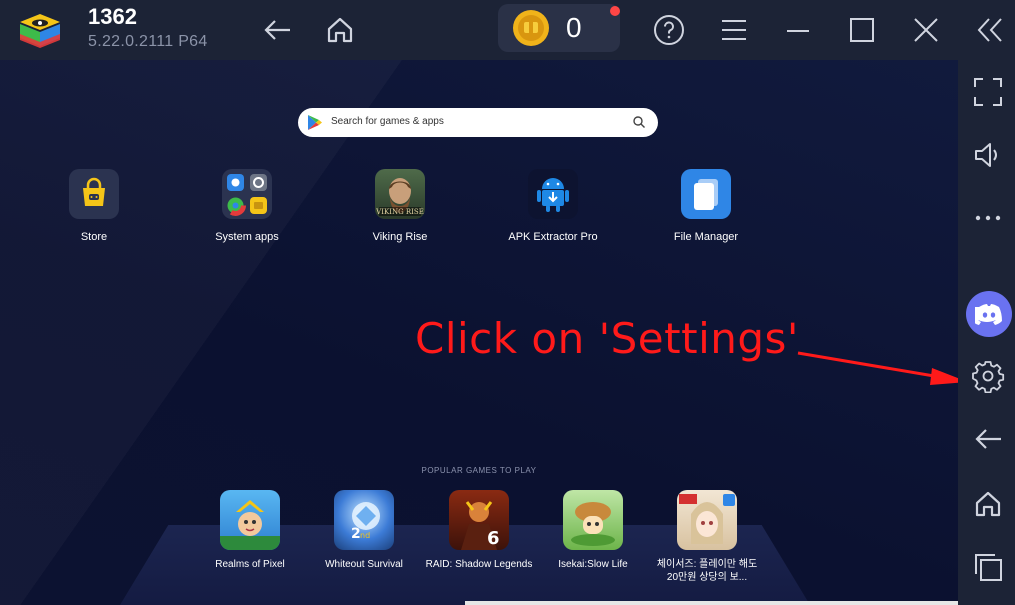 The image size is (1015, 605). I want to click on isekai-slow-life-icon, so click(593, 520).